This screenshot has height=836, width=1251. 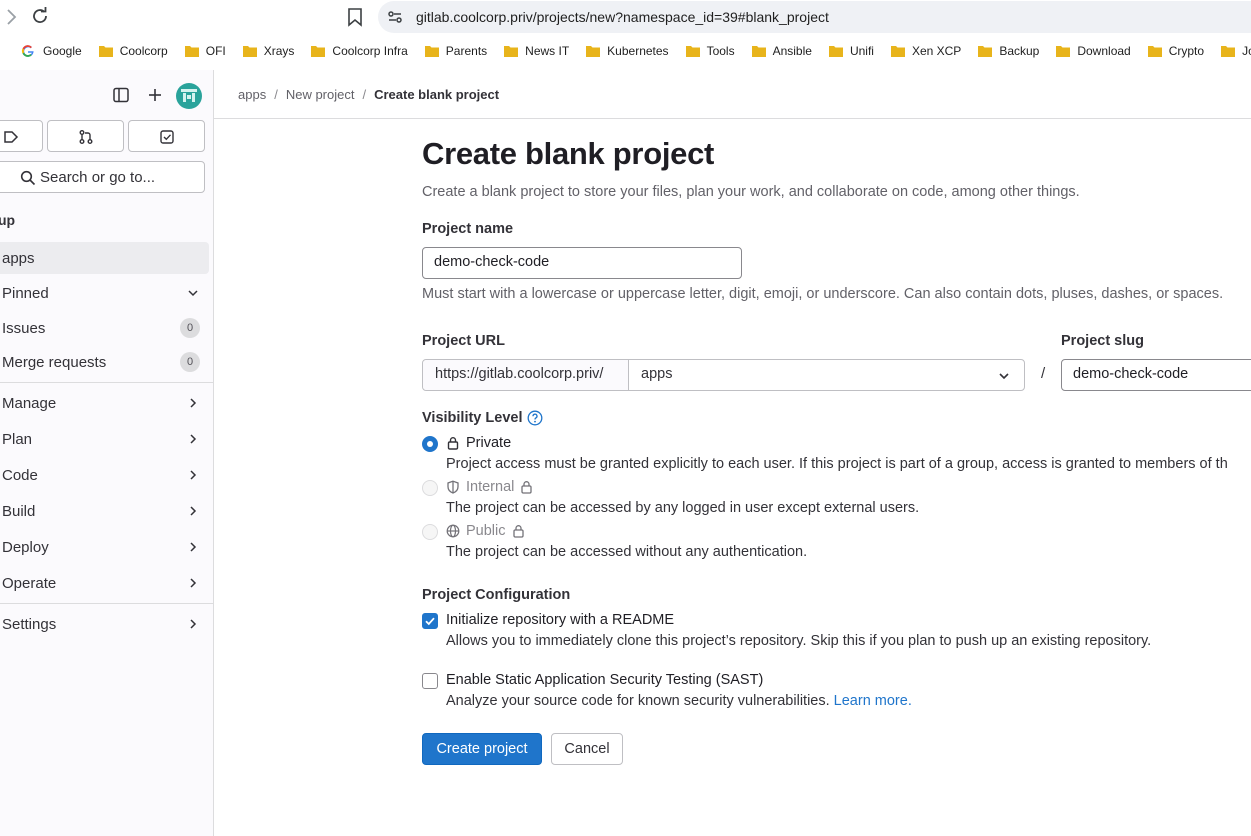 What do you see at coordinates (453, 487) in the screenshot?
I see `shield-icon` at bounding box center [453, 487].